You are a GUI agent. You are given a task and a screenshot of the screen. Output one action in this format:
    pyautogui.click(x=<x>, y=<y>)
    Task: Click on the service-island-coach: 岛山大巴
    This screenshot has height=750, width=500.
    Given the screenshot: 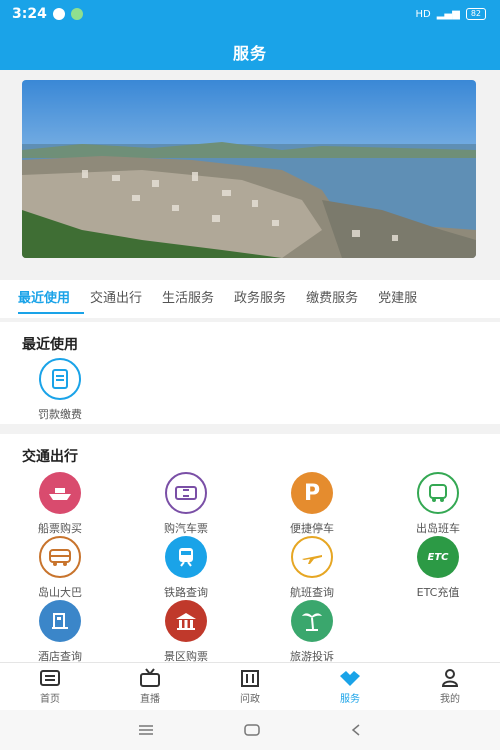 What is the action you would take?
    pyautogui.click(x=60, y=568)
    